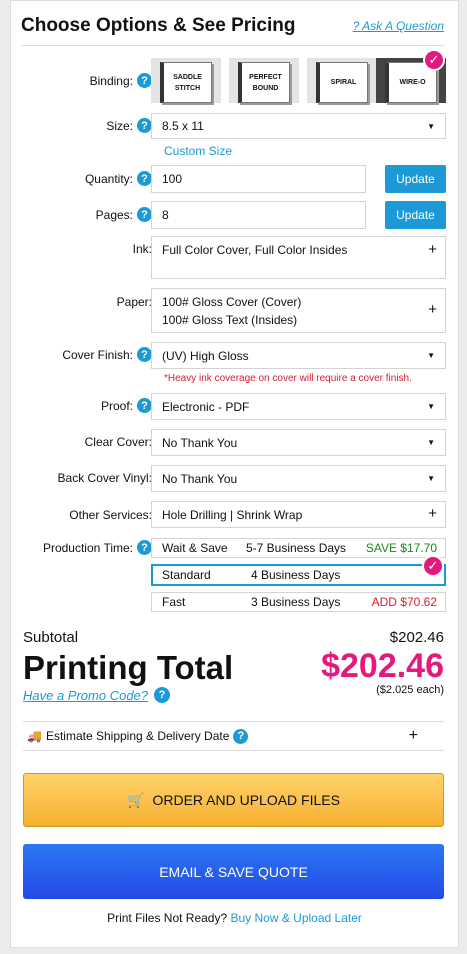 The width and height of the screenshot is (467, 954). What do you see at coordinates (232, 45) in the screenshot?
I see `divider` at bounding box center [232, 45].